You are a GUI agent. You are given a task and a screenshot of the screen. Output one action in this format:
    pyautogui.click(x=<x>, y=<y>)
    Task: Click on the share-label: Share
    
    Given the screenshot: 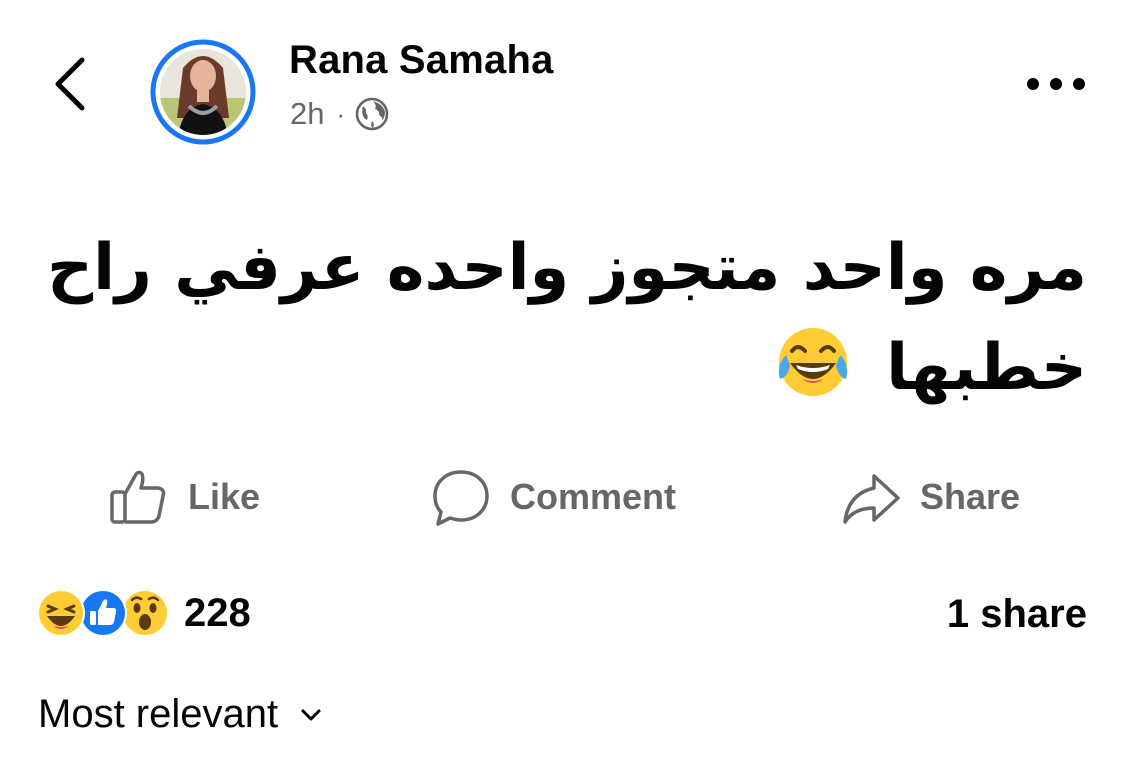 What is the action you would take?
    pyautogui.click(x=970, y=496)
    